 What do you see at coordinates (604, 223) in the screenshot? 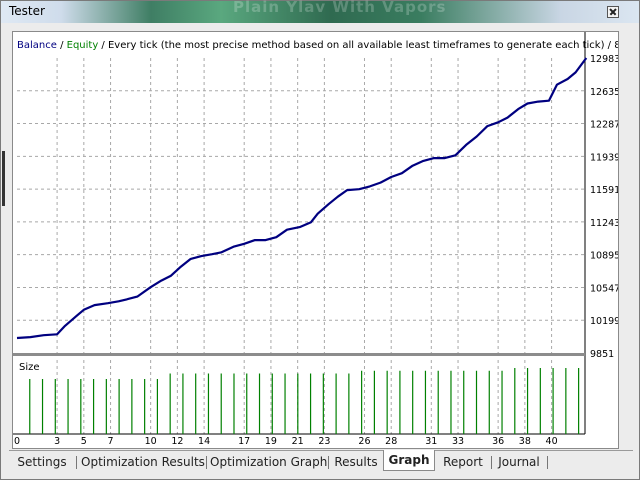
I see `y-tick-label: 11243` at bounding box center [604, 223].